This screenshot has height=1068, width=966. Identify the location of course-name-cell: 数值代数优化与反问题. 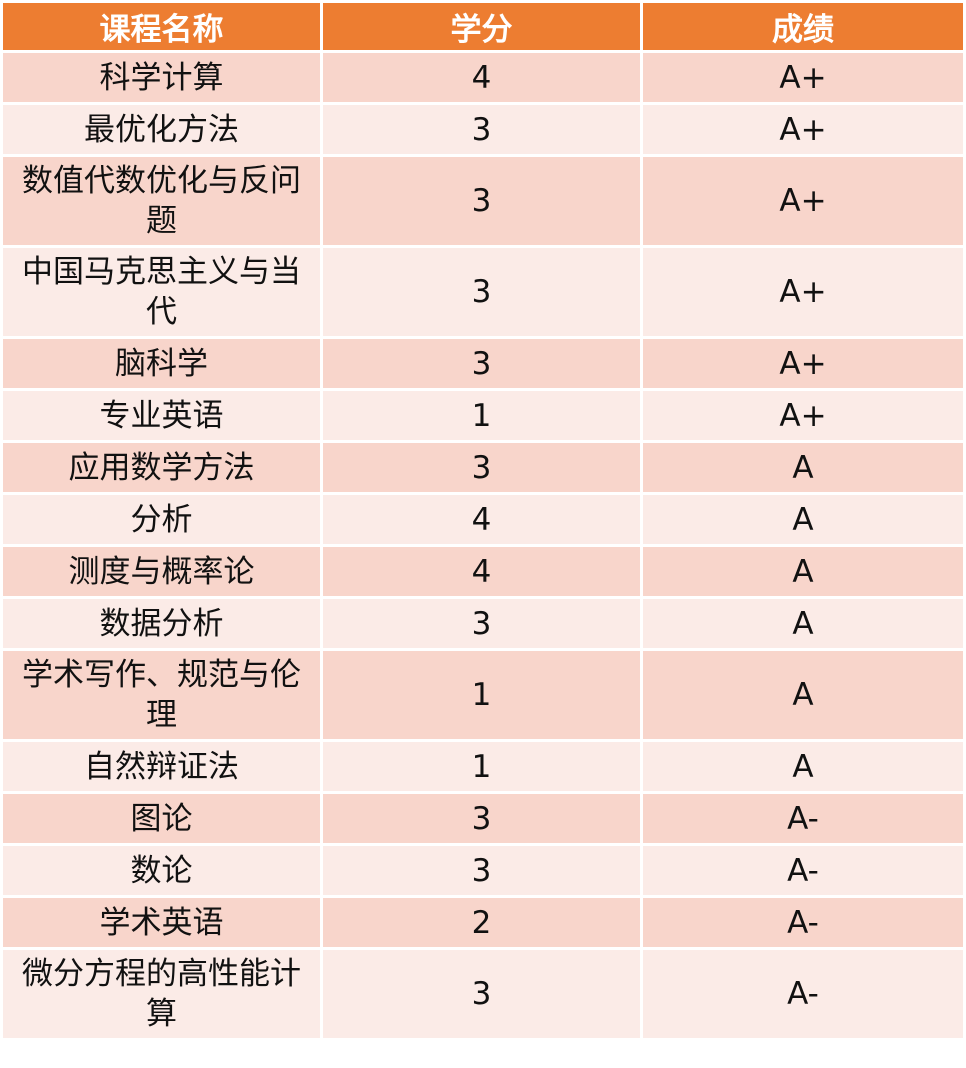
(161, 201).